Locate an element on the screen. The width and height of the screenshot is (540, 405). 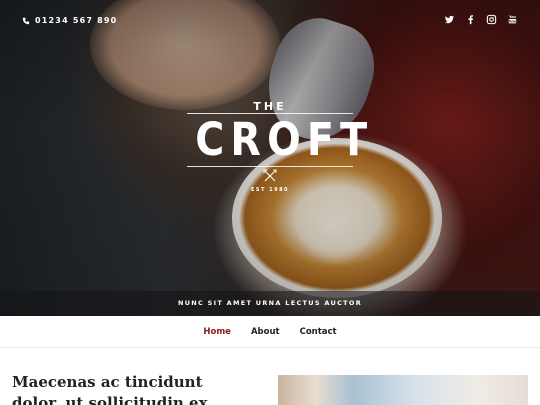
logo-name: CROFT is located at coordinates (284, 139).